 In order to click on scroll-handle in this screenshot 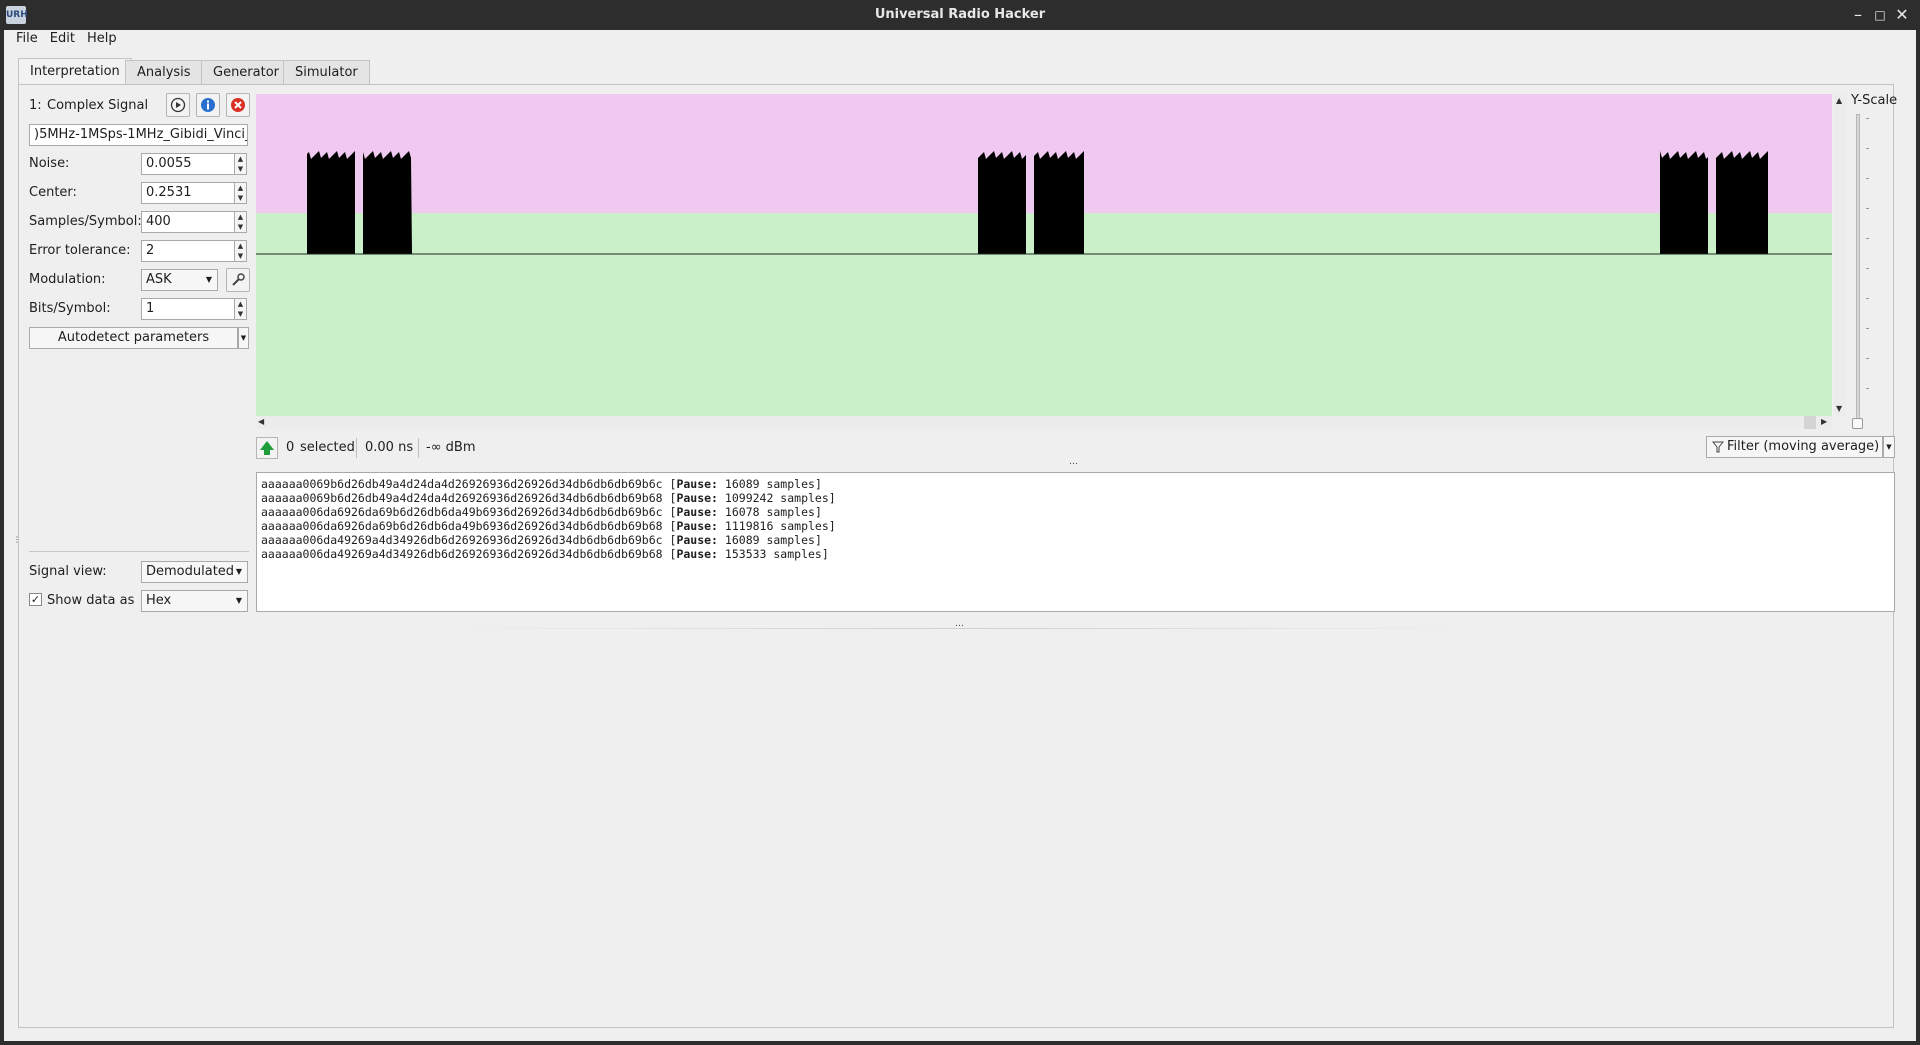, I will do `click(1810, 422)`.